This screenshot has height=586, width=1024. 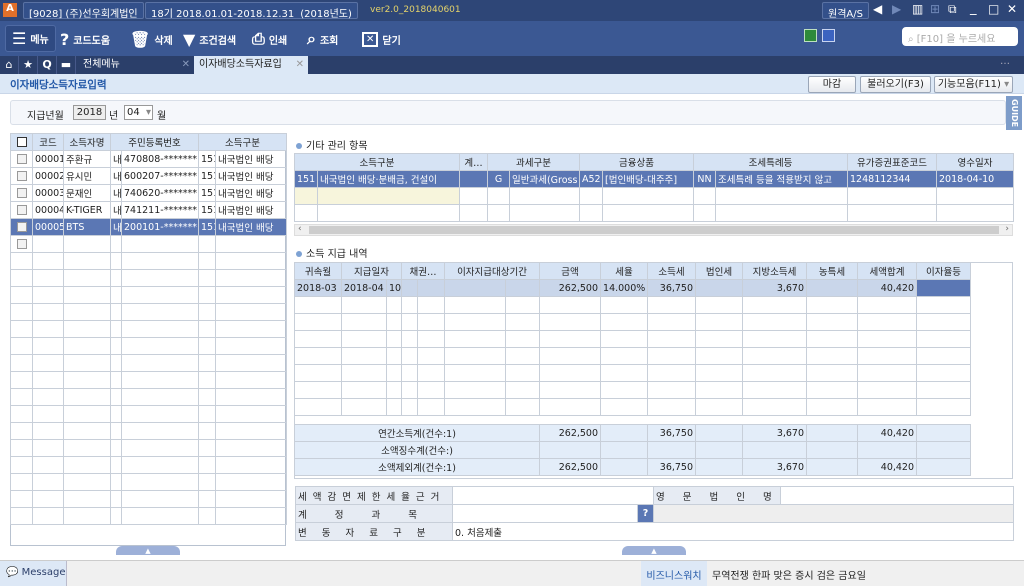 What do you see at coordinates (318, 271) in the screenshot?
I see `col-attribution-month: 귀속월` at bounding box center [318, 271].